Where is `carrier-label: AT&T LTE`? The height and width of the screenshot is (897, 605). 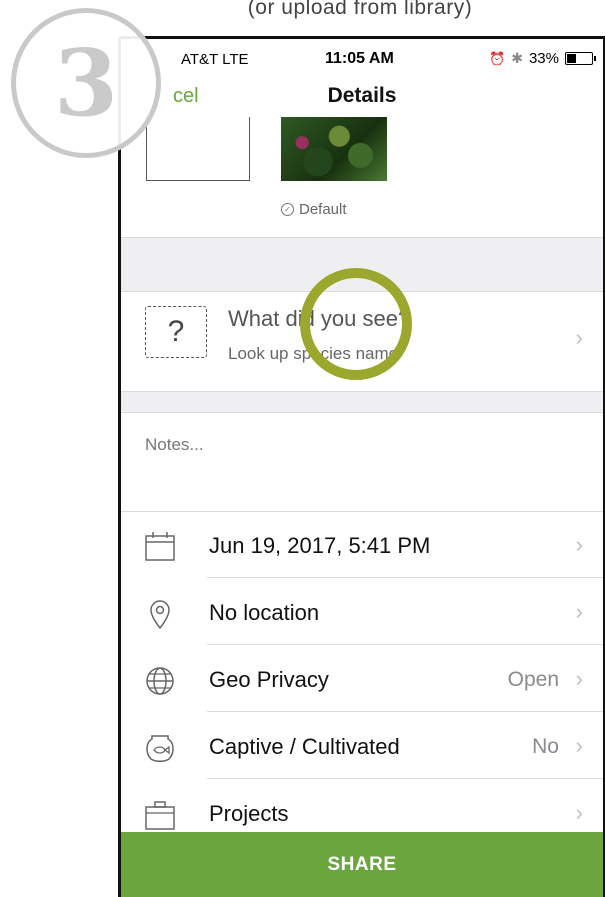 carrier-label: AT&T LTE is located at coordinates (215, 59).